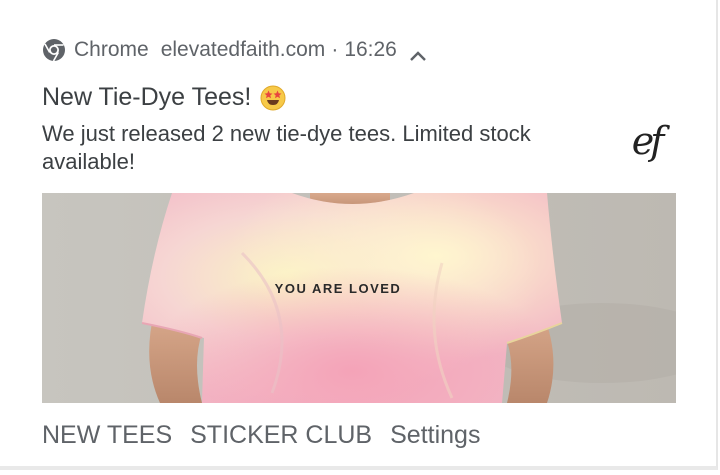 The height and width of the screenshot is (475, 720). I want to click on chrome-icon, so click(54, 50).